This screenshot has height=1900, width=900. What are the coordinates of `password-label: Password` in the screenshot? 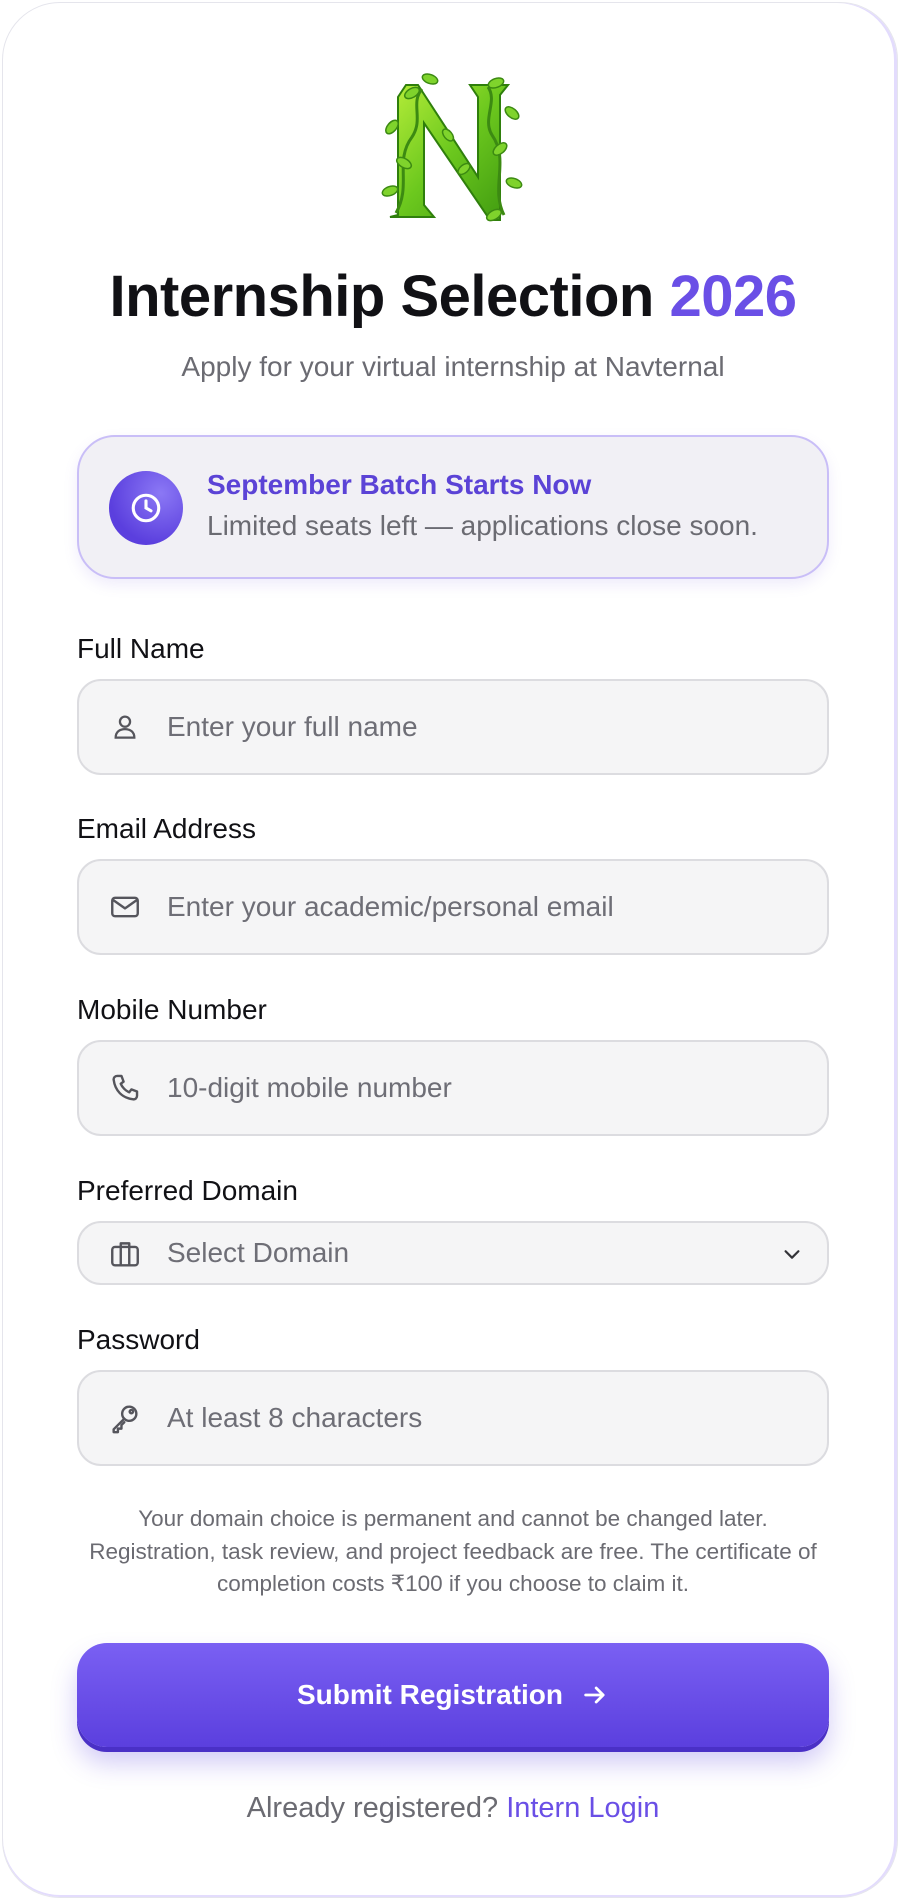 It's located at (138, 1339).